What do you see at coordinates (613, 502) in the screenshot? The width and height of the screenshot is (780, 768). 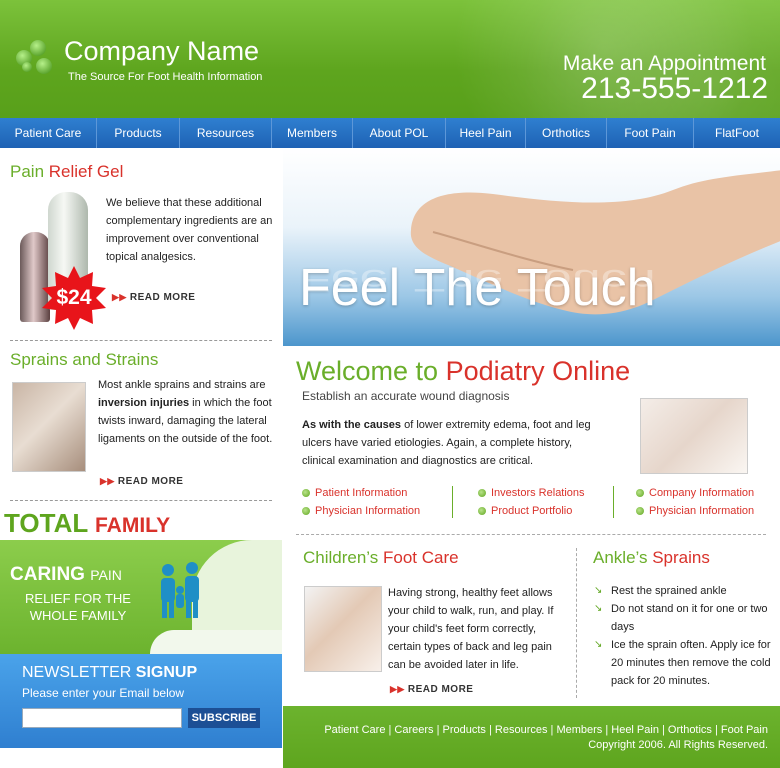 I see `link-separator` at bounding box center [613, 502].